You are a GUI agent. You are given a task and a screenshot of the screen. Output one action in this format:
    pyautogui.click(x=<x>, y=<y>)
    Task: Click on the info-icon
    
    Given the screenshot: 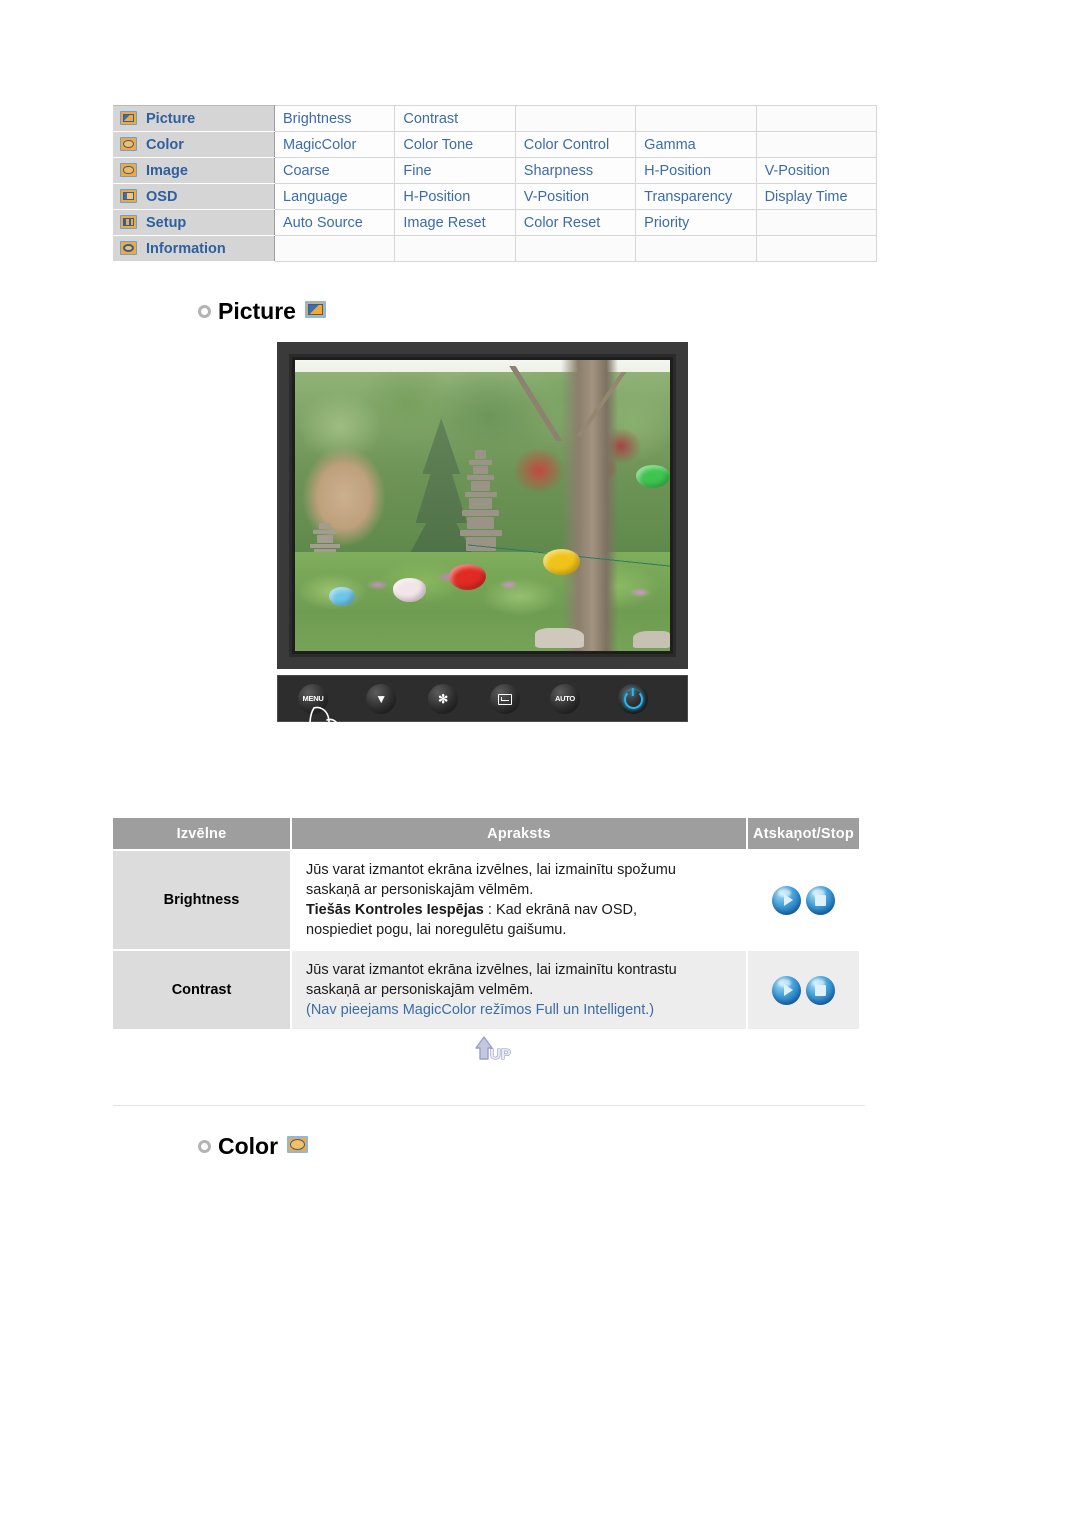 What is the action you would take?
    pyautogui.click(x=128, y=247)
    